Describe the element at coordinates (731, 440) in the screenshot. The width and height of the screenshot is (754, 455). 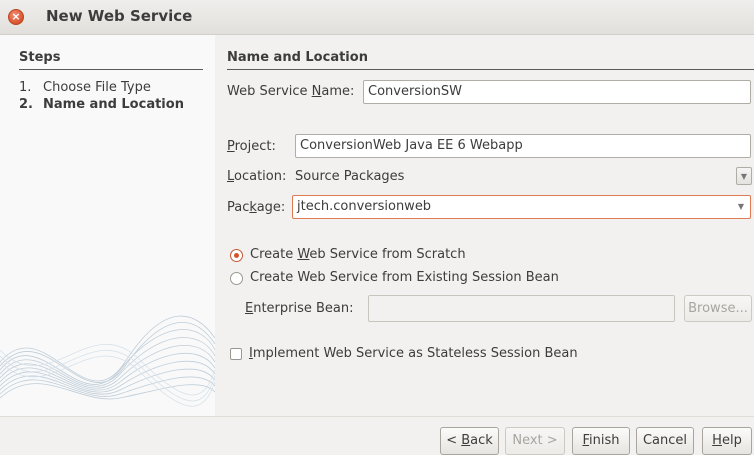
I see `button-text: elp` at that location.